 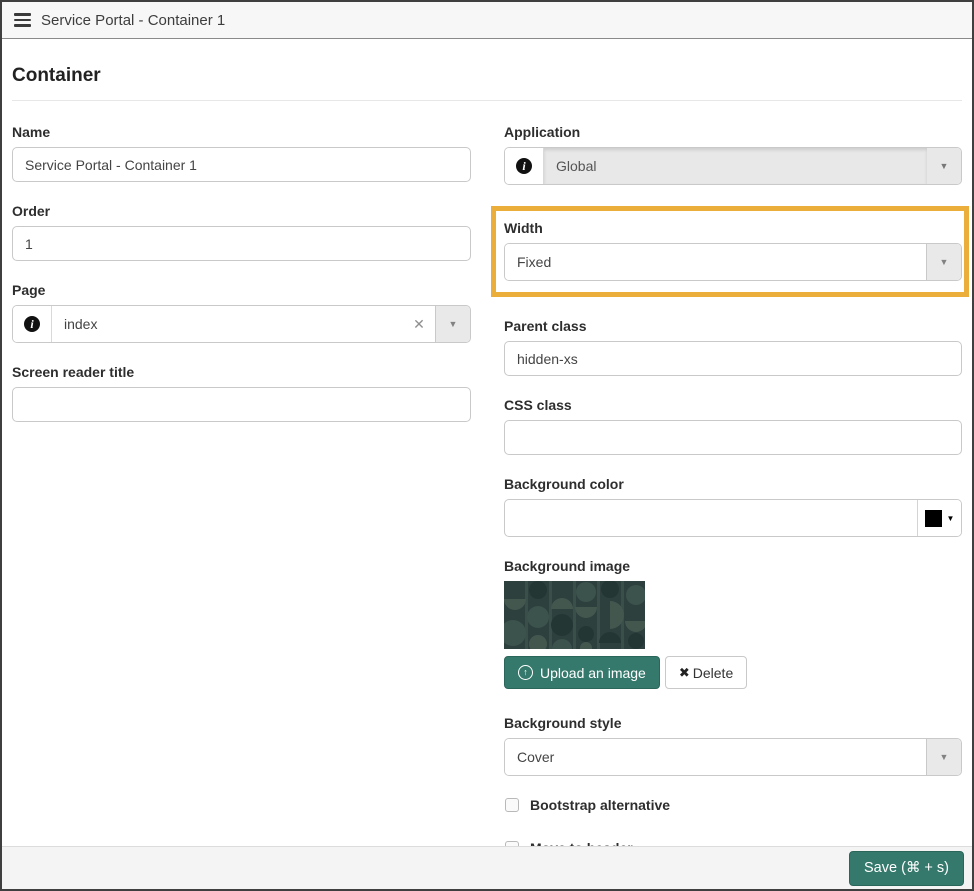 What do you see at coordinates (715, 262) in the screenshot?
I see `width-value: Fixed` at bounding box center [715, 262].